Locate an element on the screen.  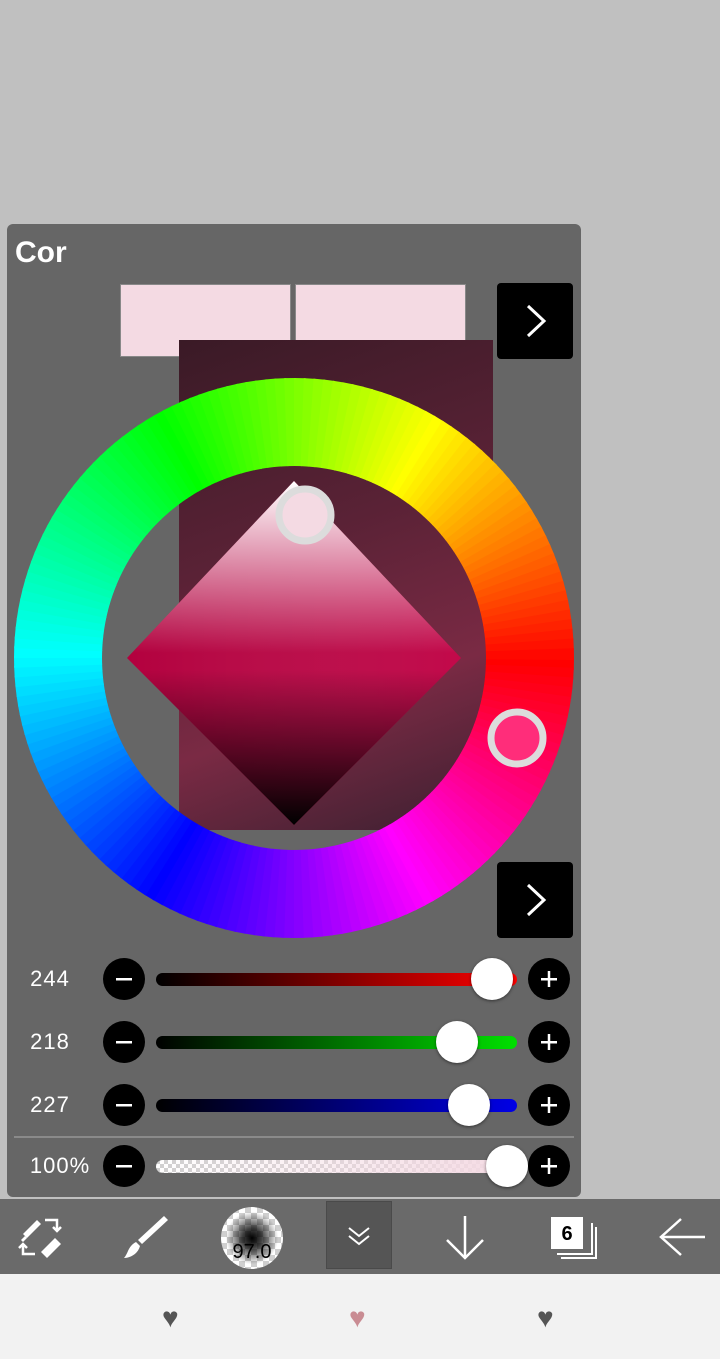
blue-decrease-button is located at coordinates (124, 1105).